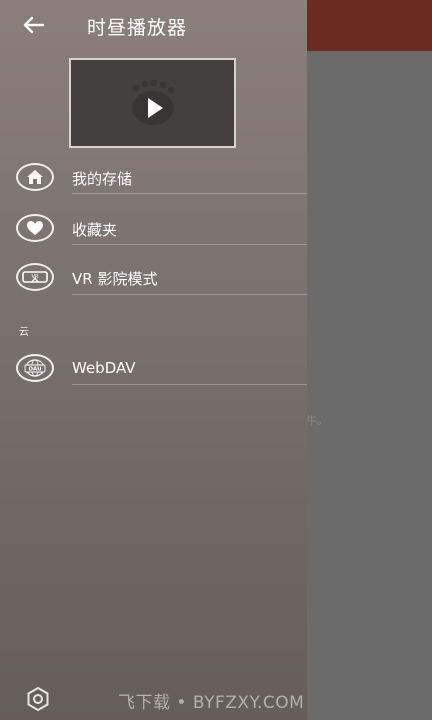  I want to click on menu-item-vr-cinema: VR VR 影院模式, so click(153, 279).